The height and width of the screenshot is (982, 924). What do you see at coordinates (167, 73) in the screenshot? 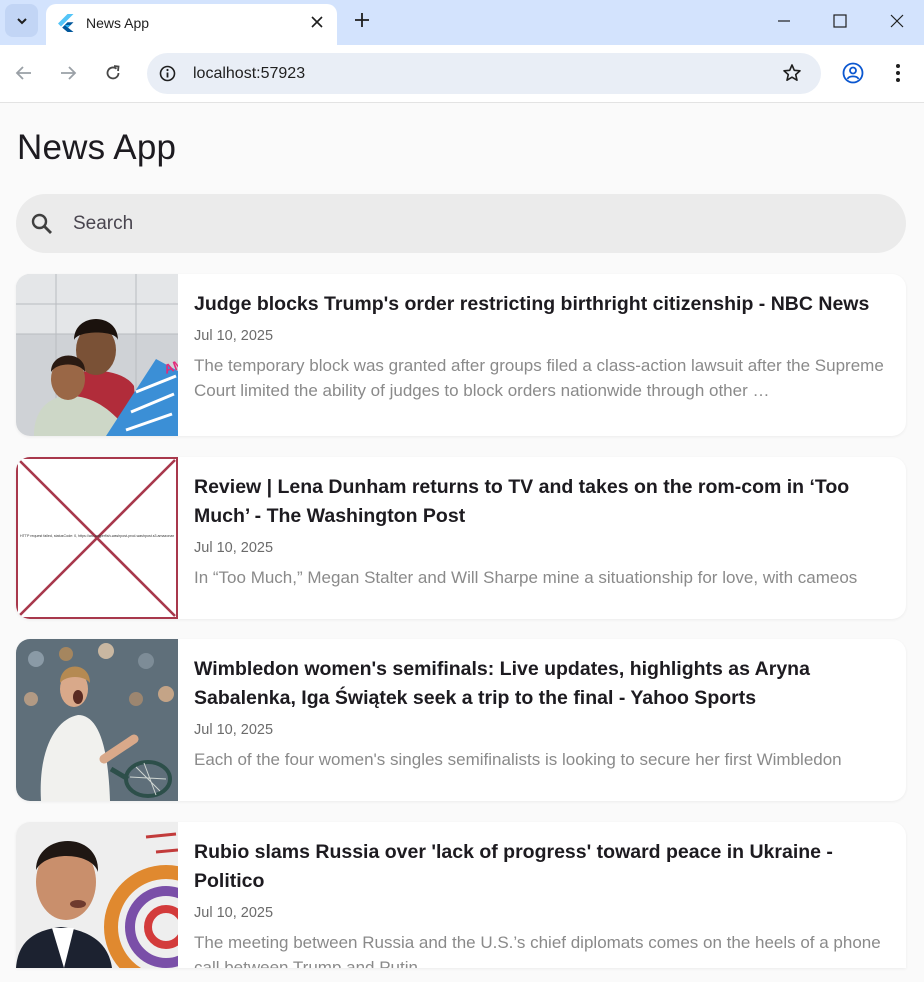
I see `site-info-icon` at bounding box center [167, 73].